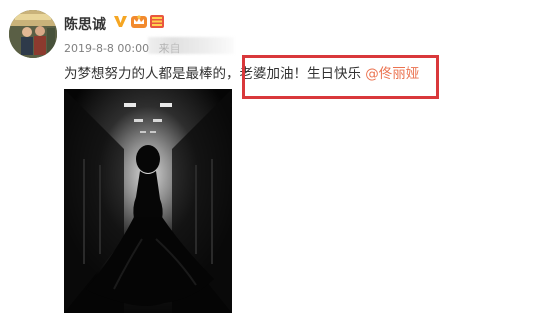 Image resolution: width=554 pixels, height=317 pixels. I want to click on post-text-main: 为梦想努力的人都是最棒的，, so click(152, 74).